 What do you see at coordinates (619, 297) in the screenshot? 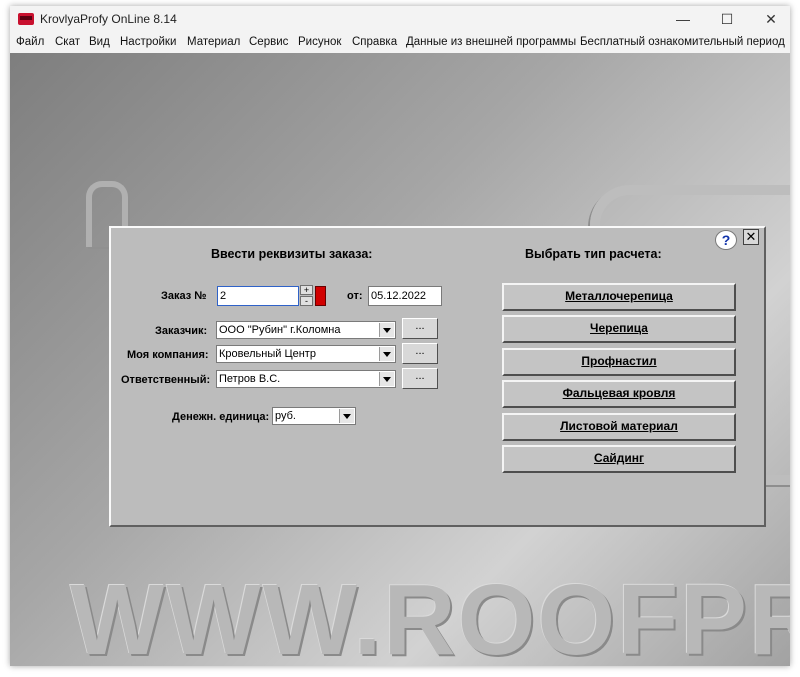
I see `metal-tile-button: Металлочерепица` at bounding box center [619, 297].